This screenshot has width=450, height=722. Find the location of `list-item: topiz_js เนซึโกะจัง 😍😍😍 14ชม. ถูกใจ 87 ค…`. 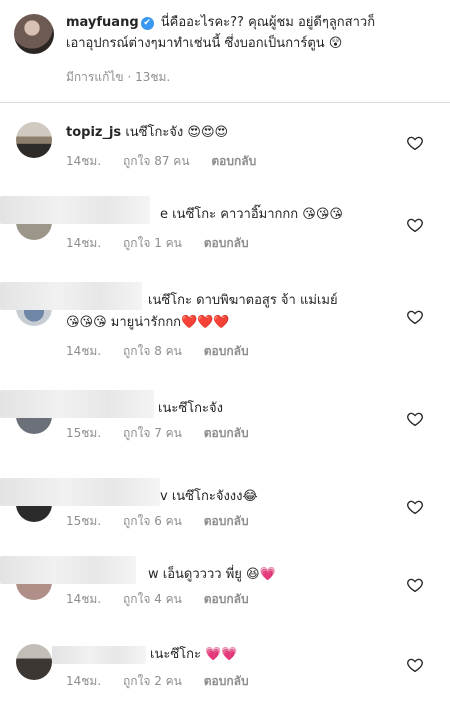

list-item: topiz_js เนซึโกะจัง 😍😍😍 14ชม. ถูกใจ 87 ค… is located at coordinates (225, 161).